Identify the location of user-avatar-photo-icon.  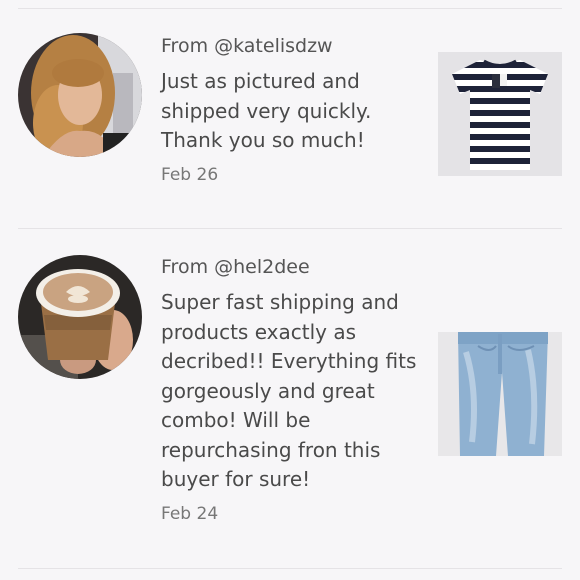
(80, 95).